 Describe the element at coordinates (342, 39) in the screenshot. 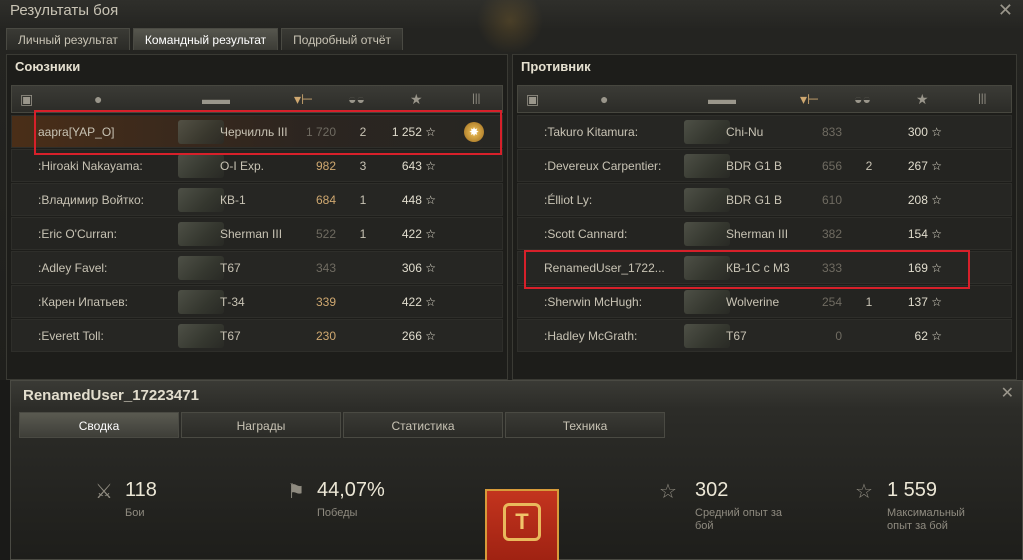

I see `tab-detailed-report: Подробный отчёт` at that location.